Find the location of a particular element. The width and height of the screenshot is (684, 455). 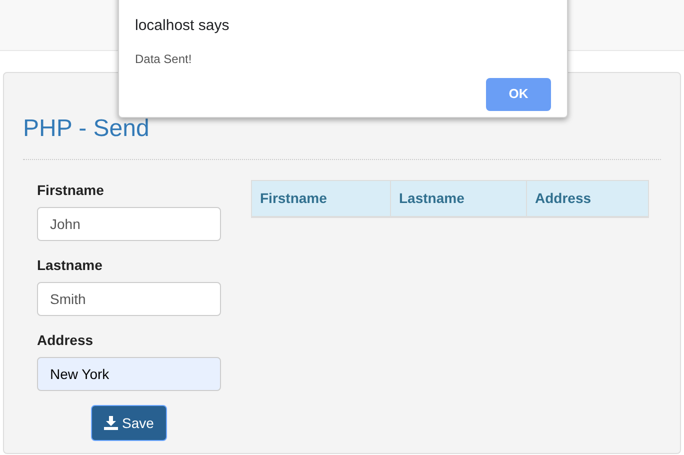

save-button: Save is located at coordinates (129, 423).